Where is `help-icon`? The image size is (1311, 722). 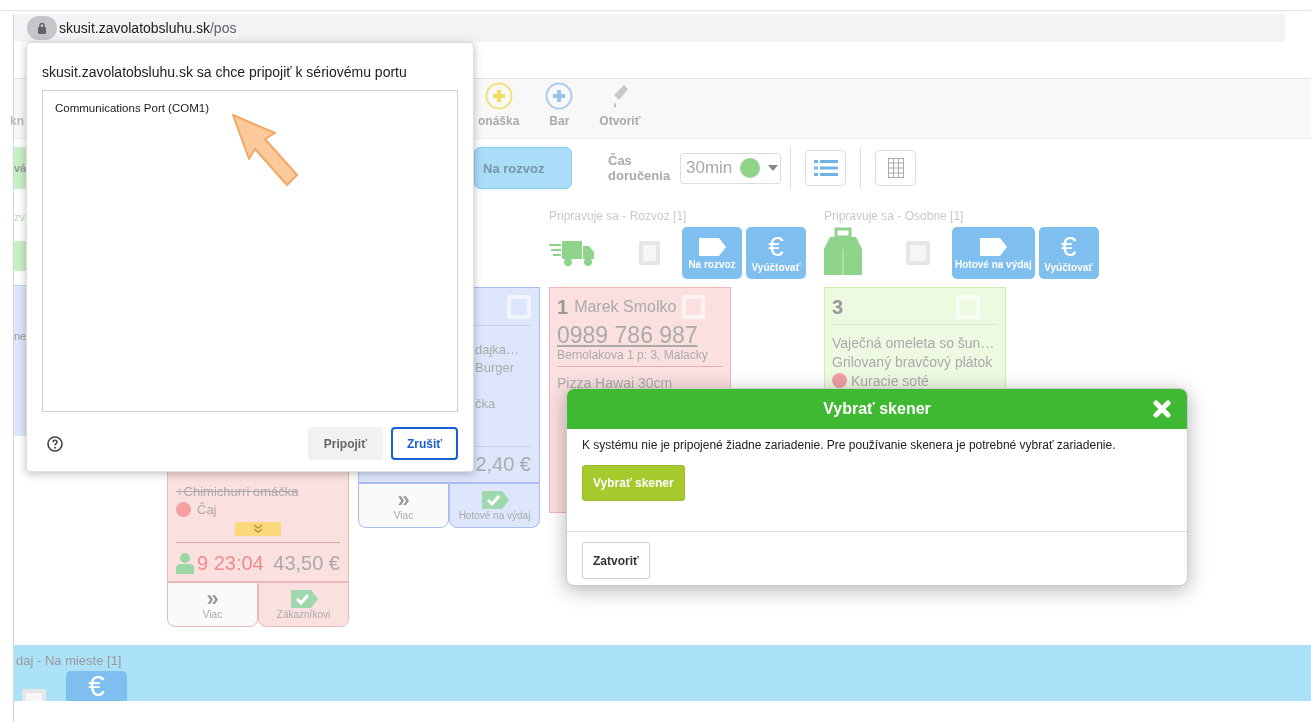 help-icon is located at coordinates (55, 443).